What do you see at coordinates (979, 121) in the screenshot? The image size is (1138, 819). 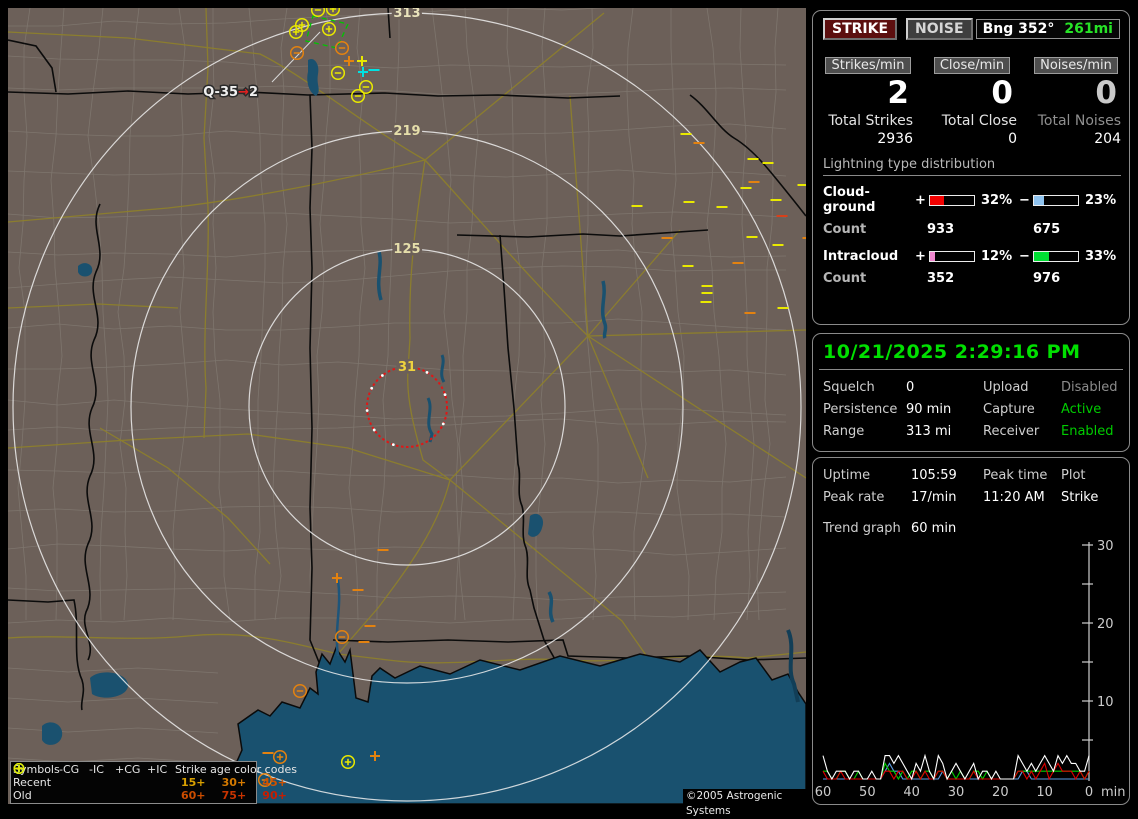 I see `total-close-label: Total Close` at bounding box center [979, 121].